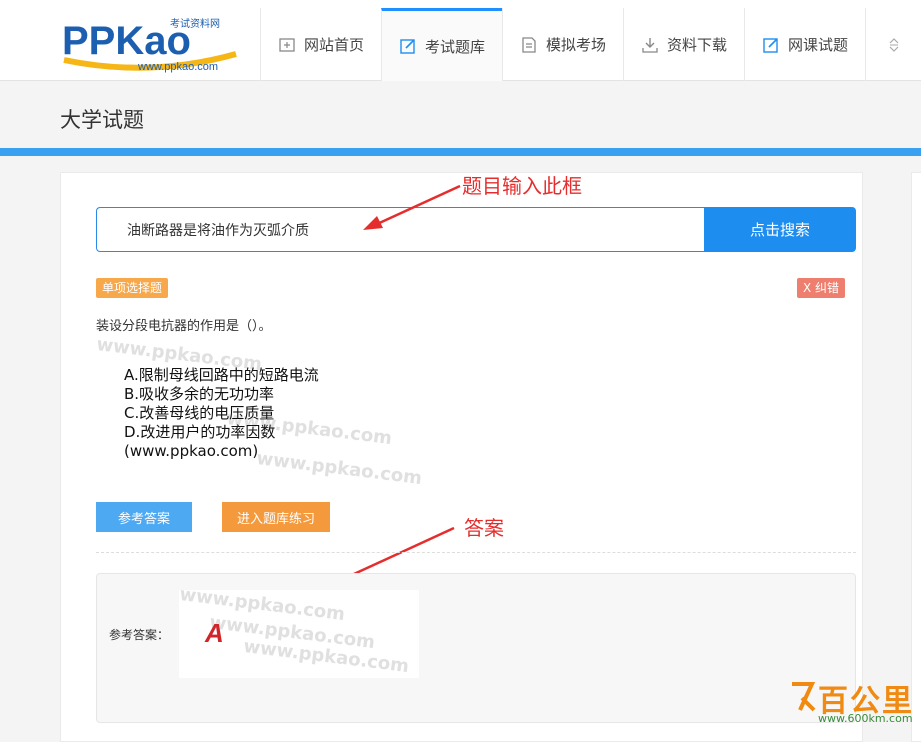 This screenshot has height=742, width=921. I want to click on search-button: 点击搜索, so click(780, 229).